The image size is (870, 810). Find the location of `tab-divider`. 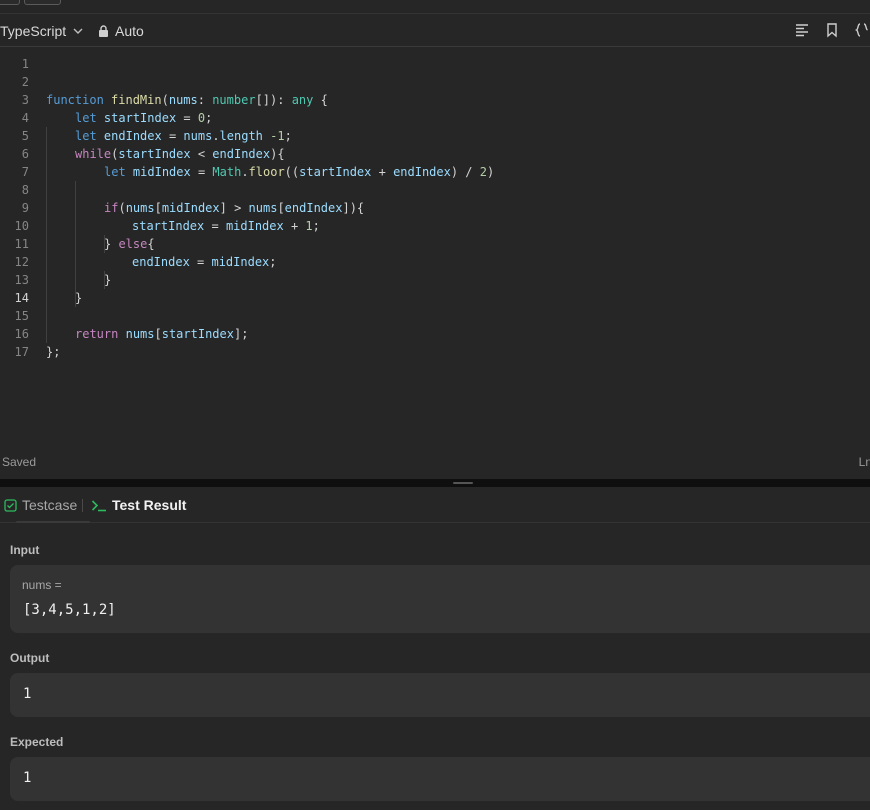

tab-divider is located at coordinates (82, 505).